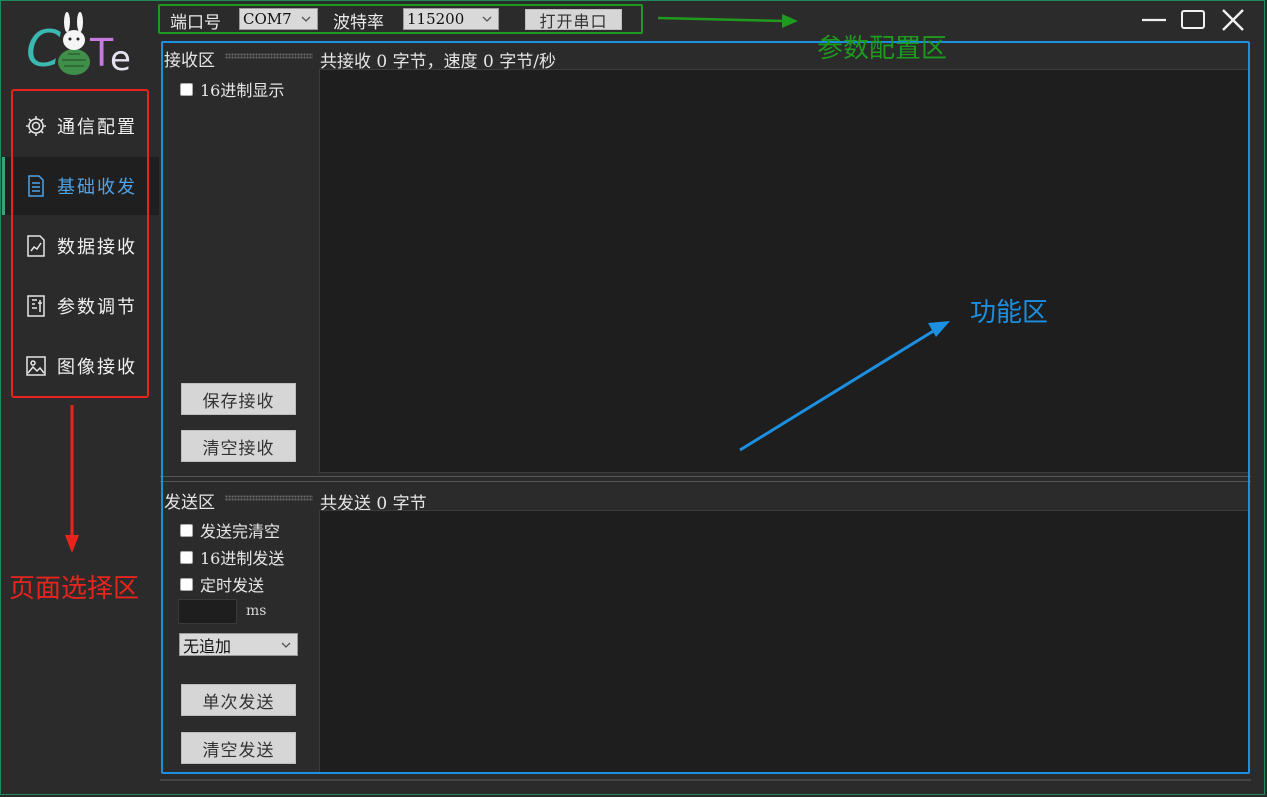 The image size is (1267, 797). I want to click on red-arrowhead, so click(72, 544).